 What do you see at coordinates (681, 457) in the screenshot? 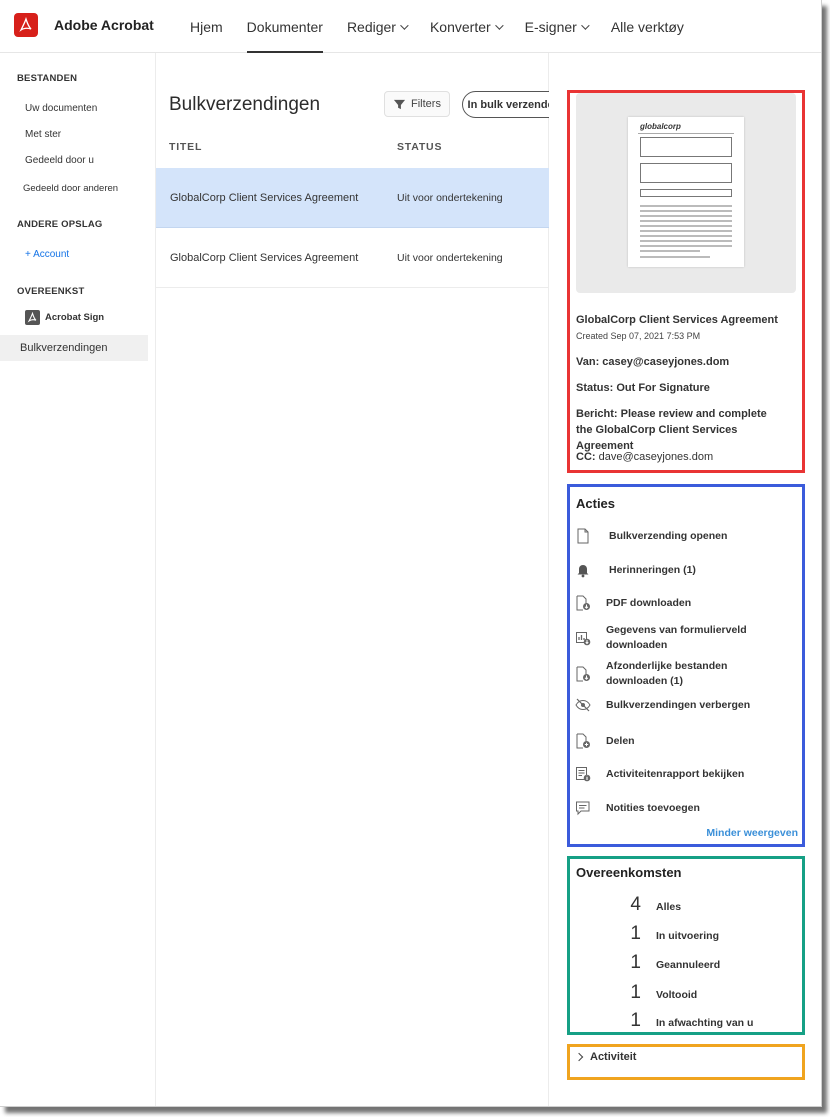
I see `cc-field: CC: dave@caseyjones.dom` at bounding box center [681, 457].